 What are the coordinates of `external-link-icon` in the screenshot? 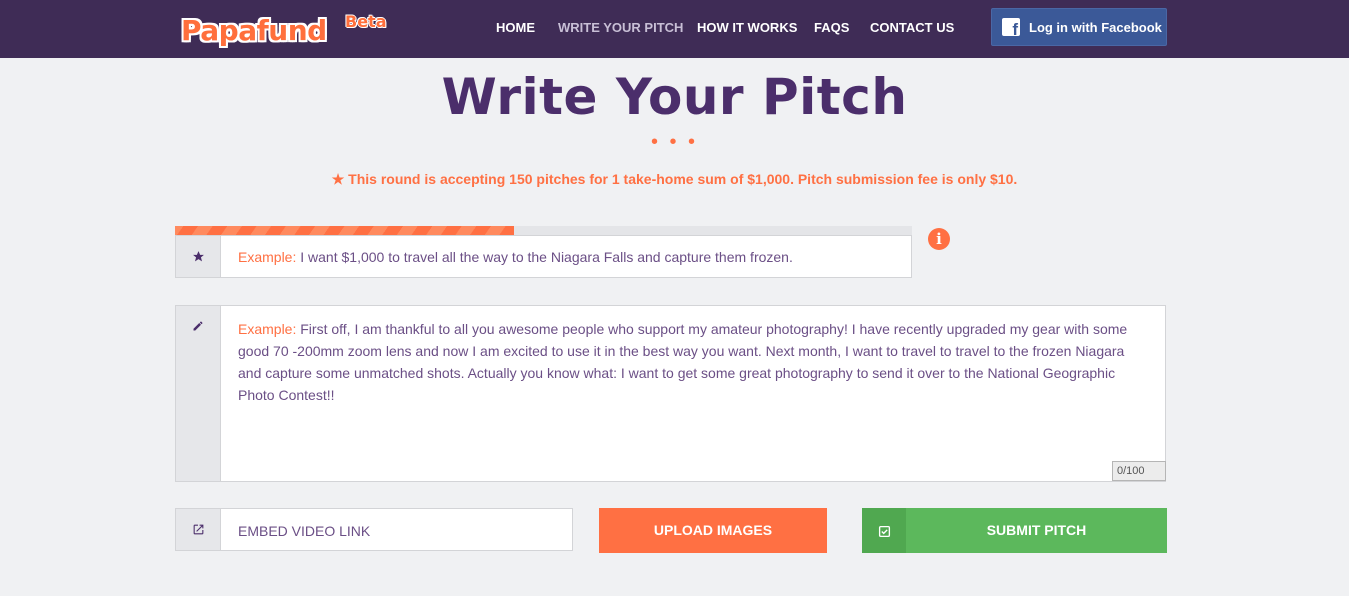 It's located at (198, 529).